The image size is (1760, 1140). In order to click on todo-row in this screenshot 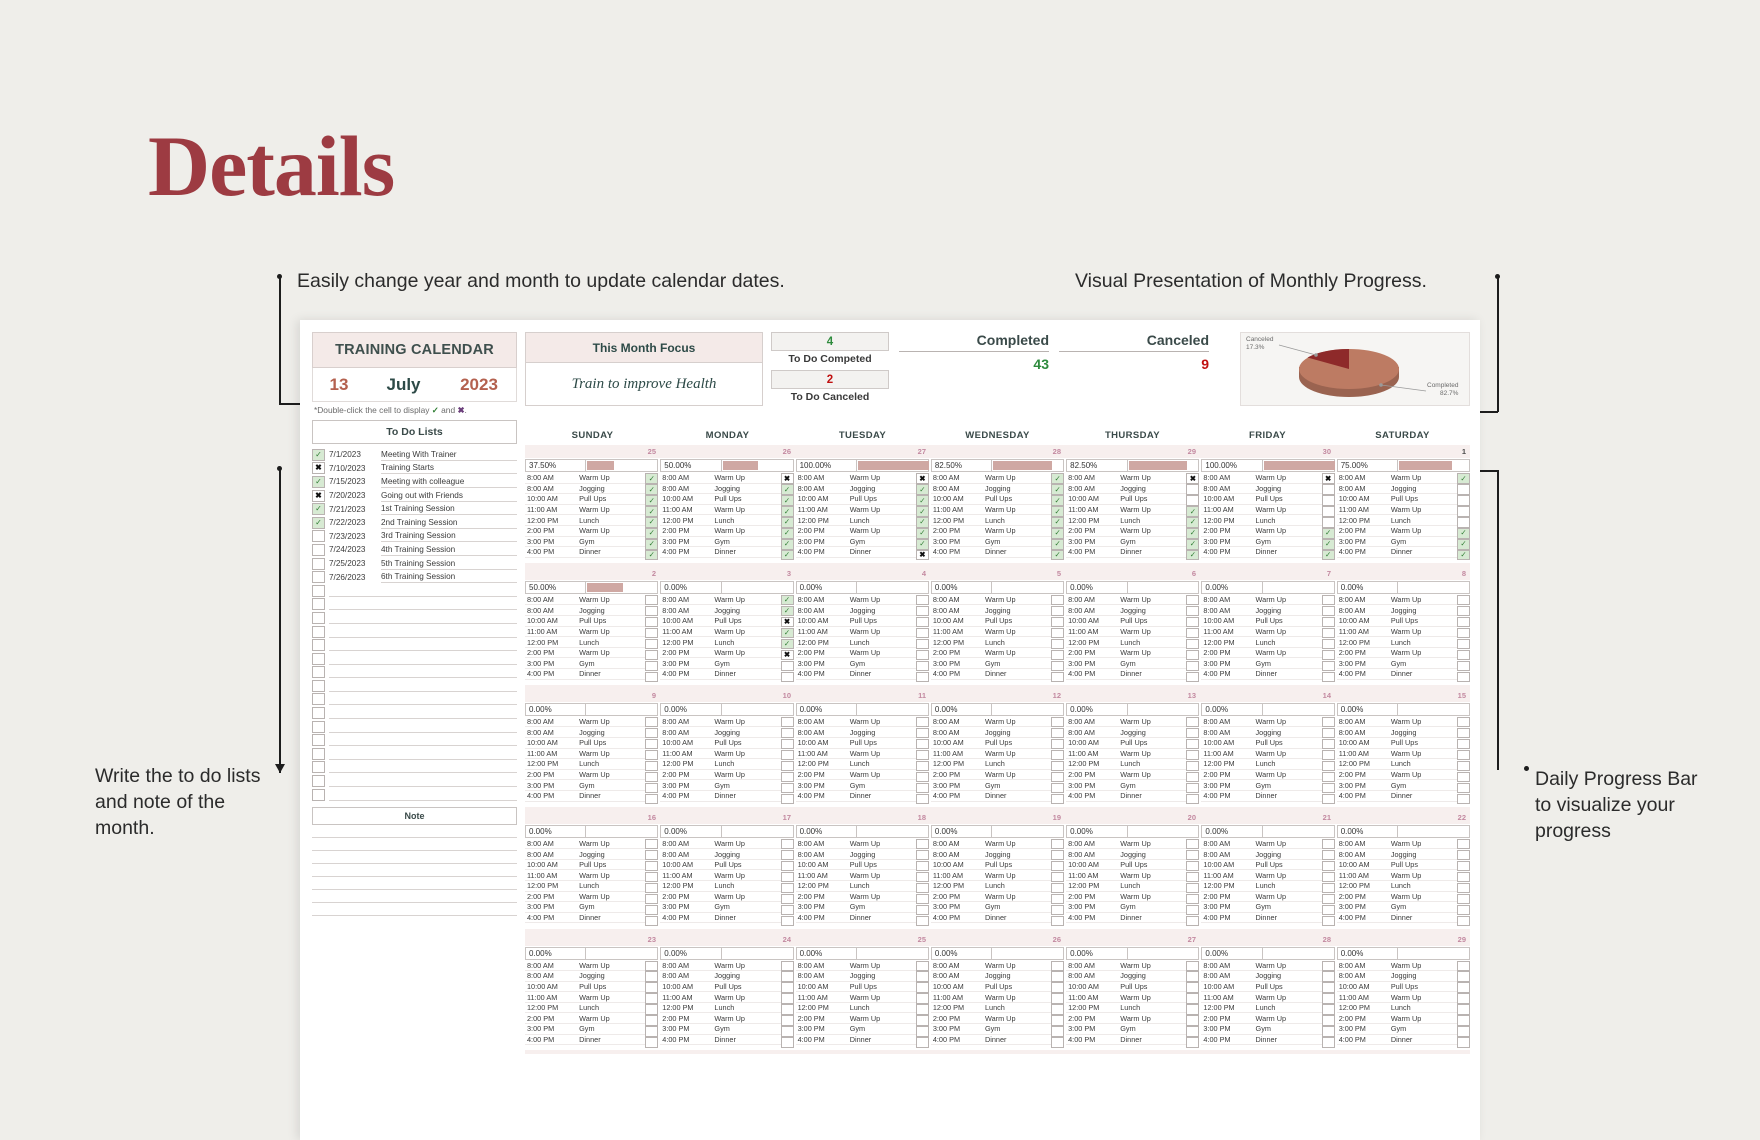, I will do `click(414, 713)`.